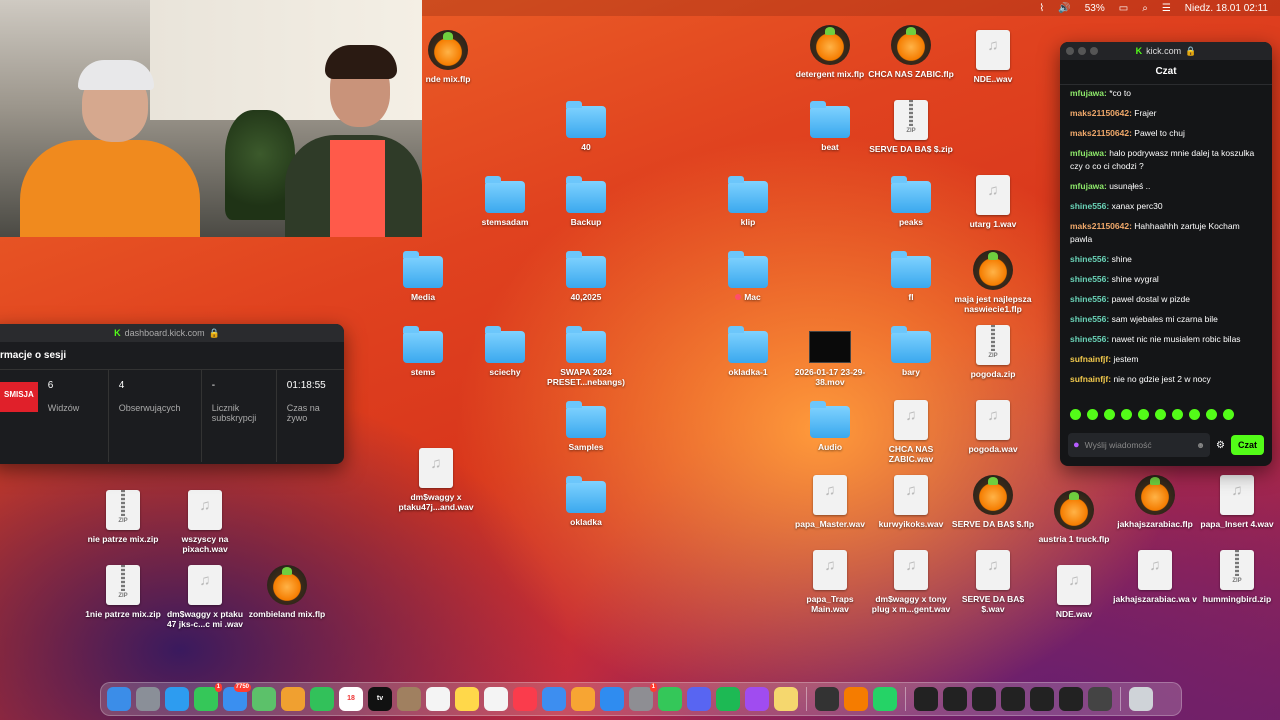 This screenshot has width=1280, height=720. What do you see at coordinates (1082, 51) in the screenshot?
I see `minimize-window-button` at bounding box center [1082, 51].